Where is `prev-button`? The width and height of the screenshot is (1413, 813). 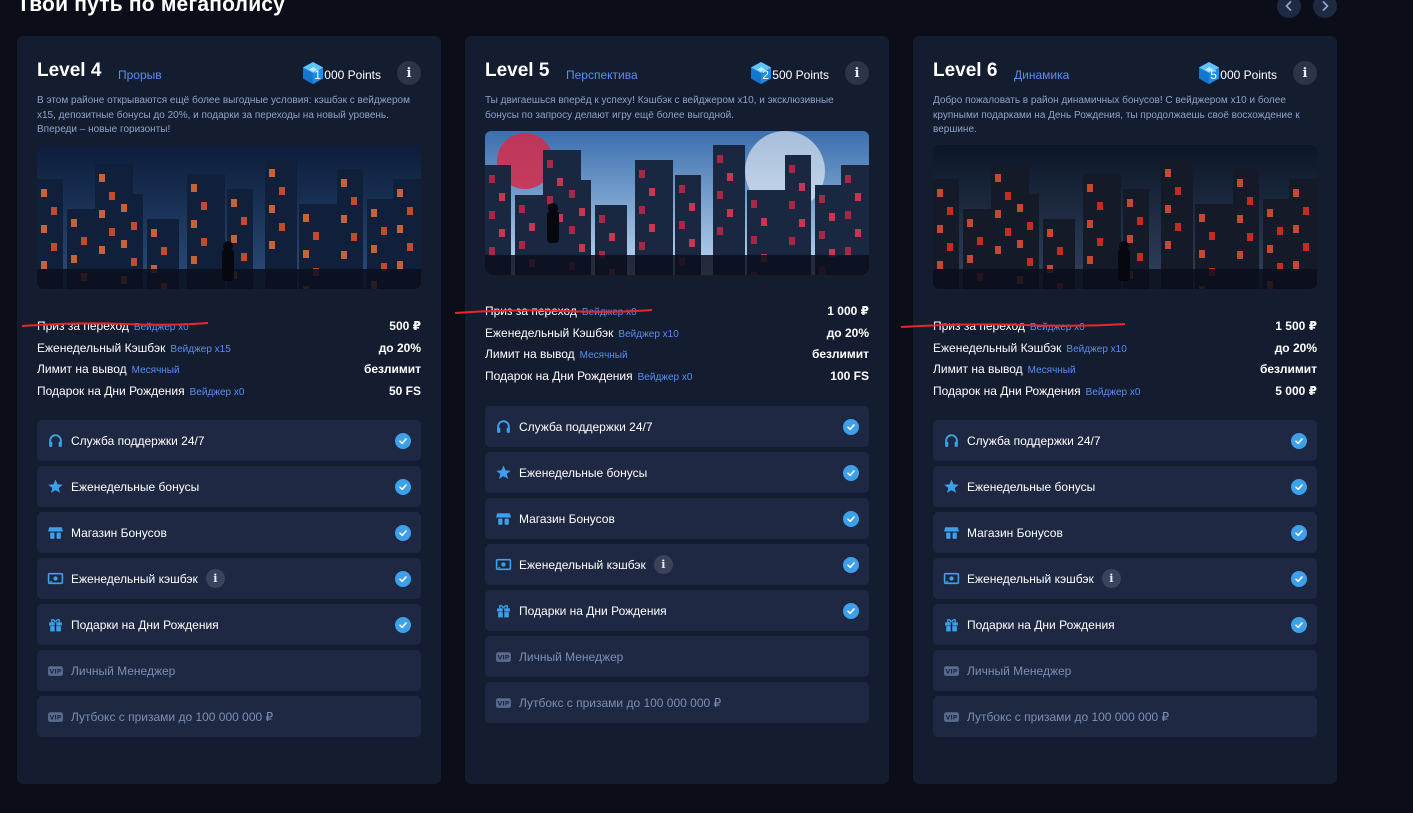
prev-button is located at coordinates (1289, 9).